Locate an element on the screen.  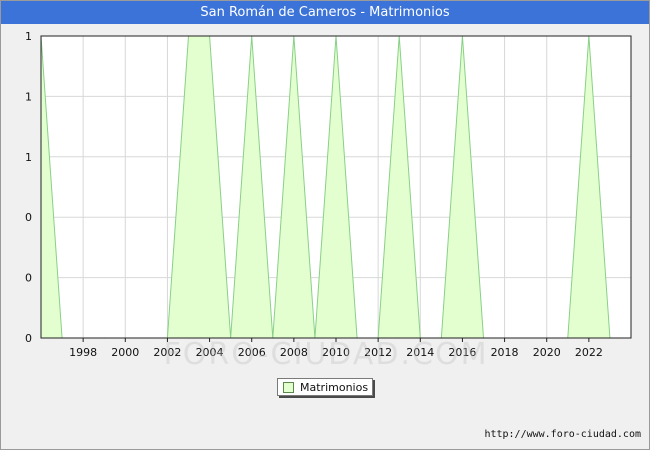
x-tick-label: 2010 is located at coordinates (336, 352).